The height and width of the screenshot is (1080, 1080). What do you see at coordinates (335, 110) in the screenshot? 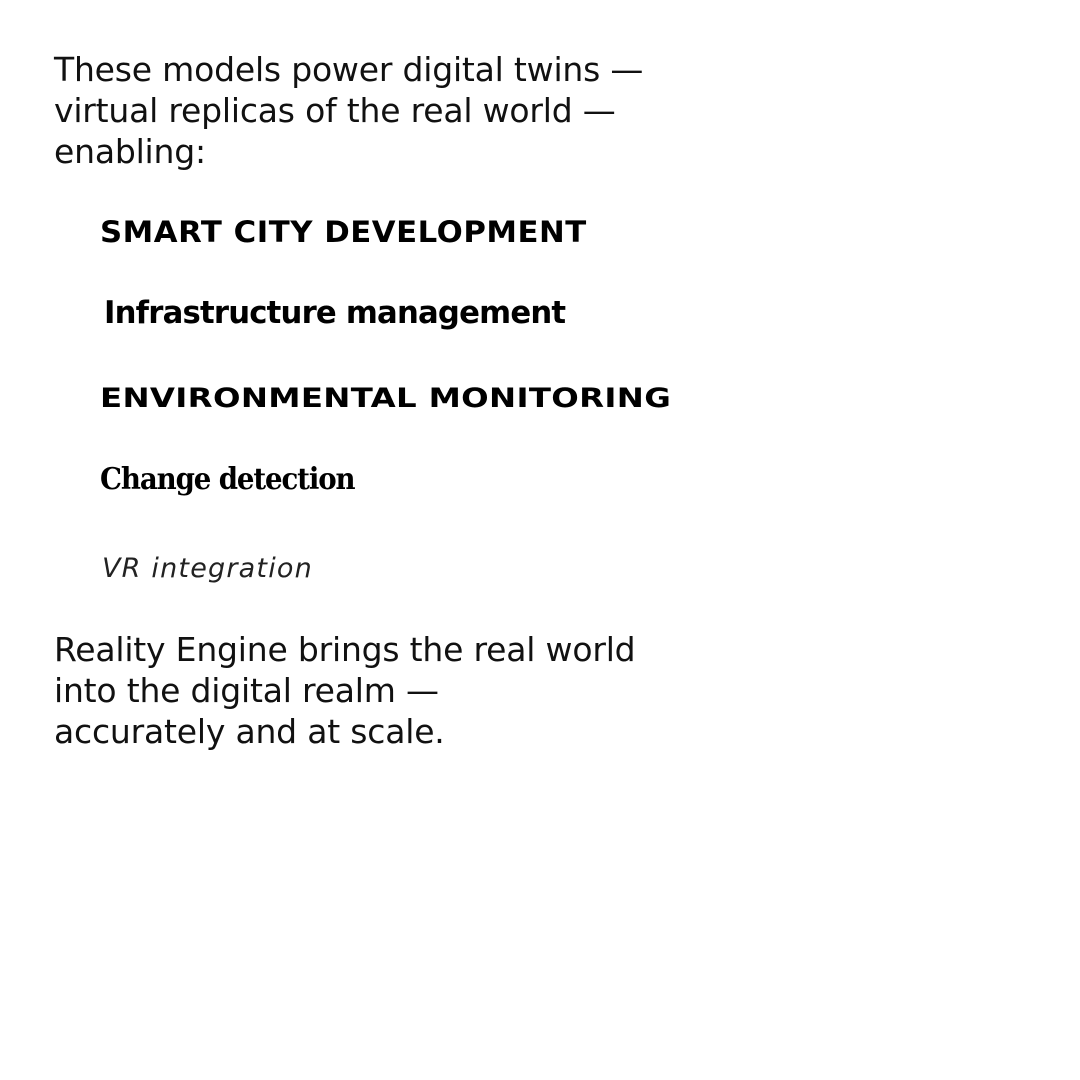
I see `intro-line: virtual replicas of the real world —` at bounding box center [335, 110].